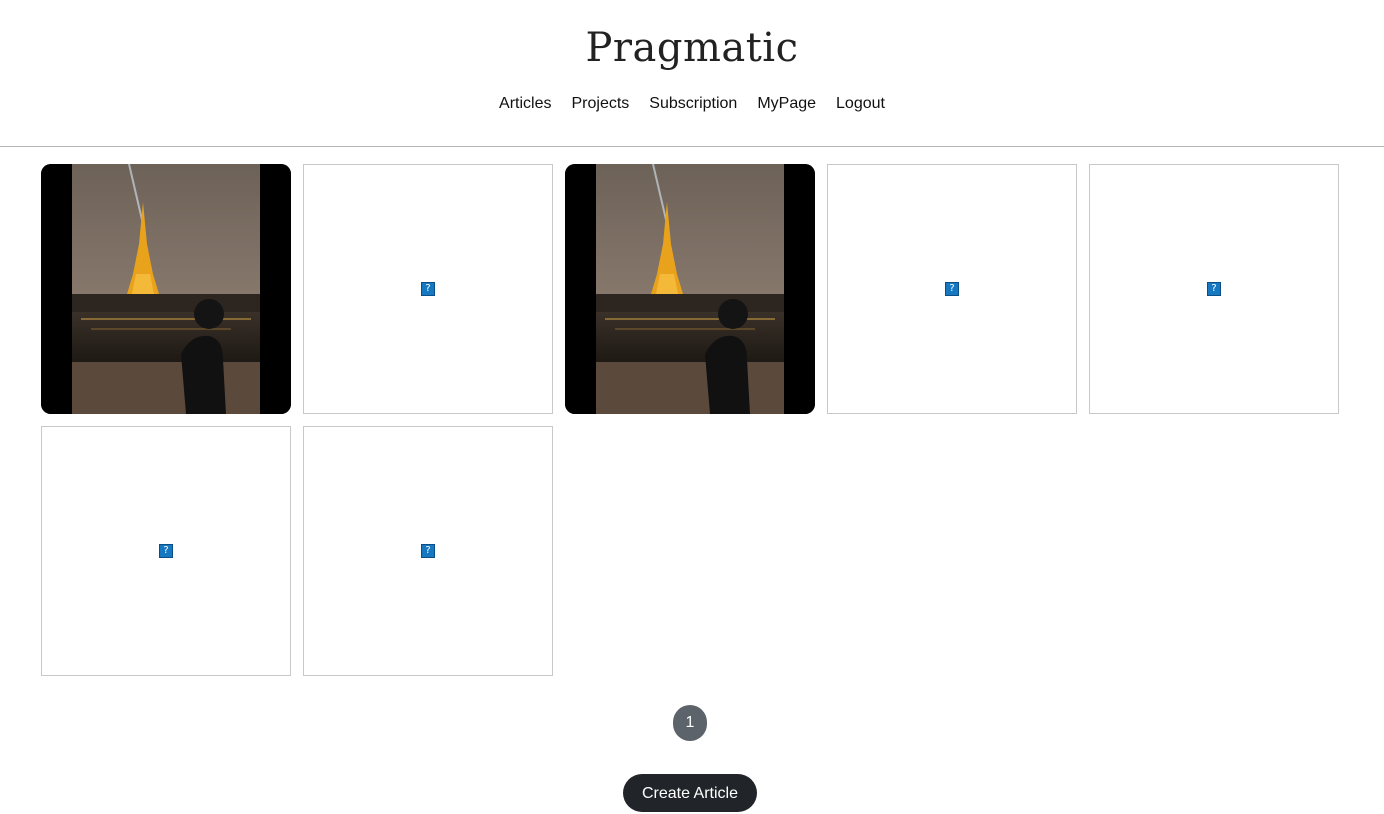 This screenshot has height=814, width=1384. What do you see at coordinates (690, 793) in the screenshot?
I see `create-article-button: Create Article` at bounding box center [690, 793].